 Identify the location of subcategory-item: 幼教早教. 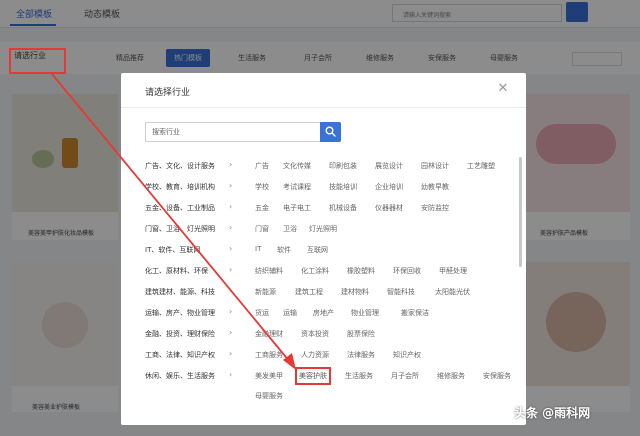
(435, 187).